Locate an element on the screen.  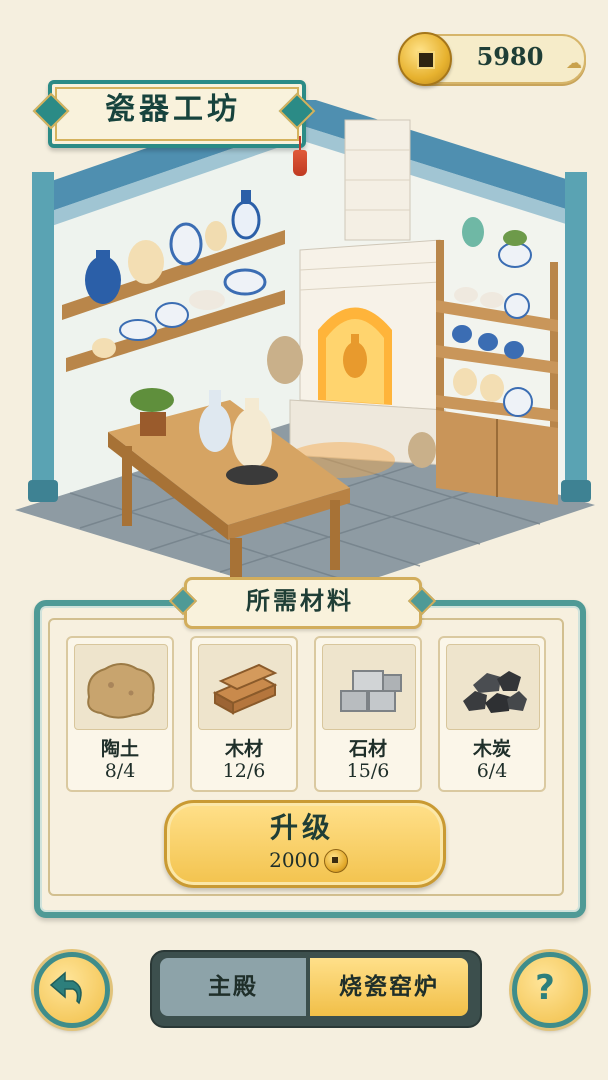
wood-icon is located at coordinates (245, 687).